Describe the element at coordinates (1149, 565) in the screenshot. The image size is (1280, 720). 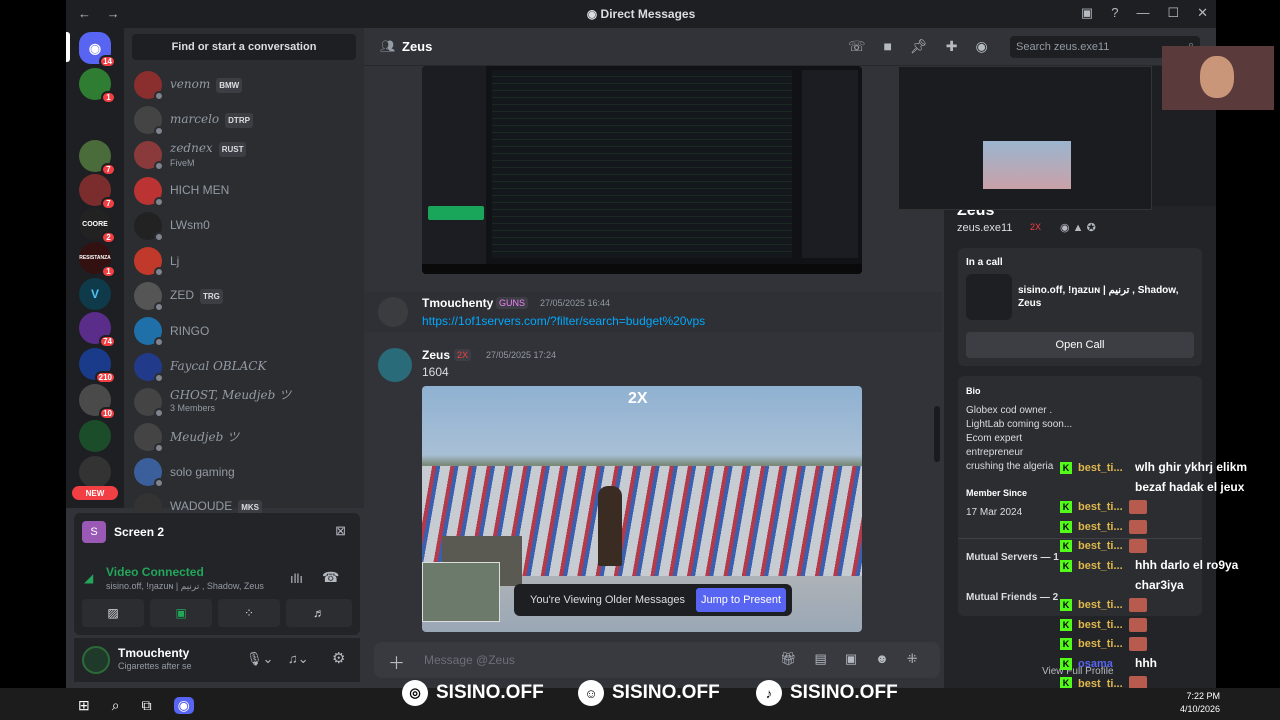
I see `stream-chat-line: Kbest_ti... hhh darlo el ro9ya` at that location.